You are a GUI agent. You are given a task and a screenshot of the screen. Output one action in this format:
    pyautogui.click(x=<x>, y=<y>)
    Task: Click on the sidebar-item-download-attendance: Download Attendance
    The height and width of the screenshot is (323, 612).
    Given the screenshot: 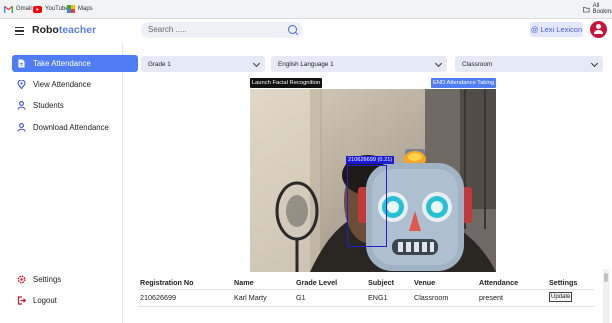 What is the action you would take?
    pyautogui.click(x=75, y=127)
    